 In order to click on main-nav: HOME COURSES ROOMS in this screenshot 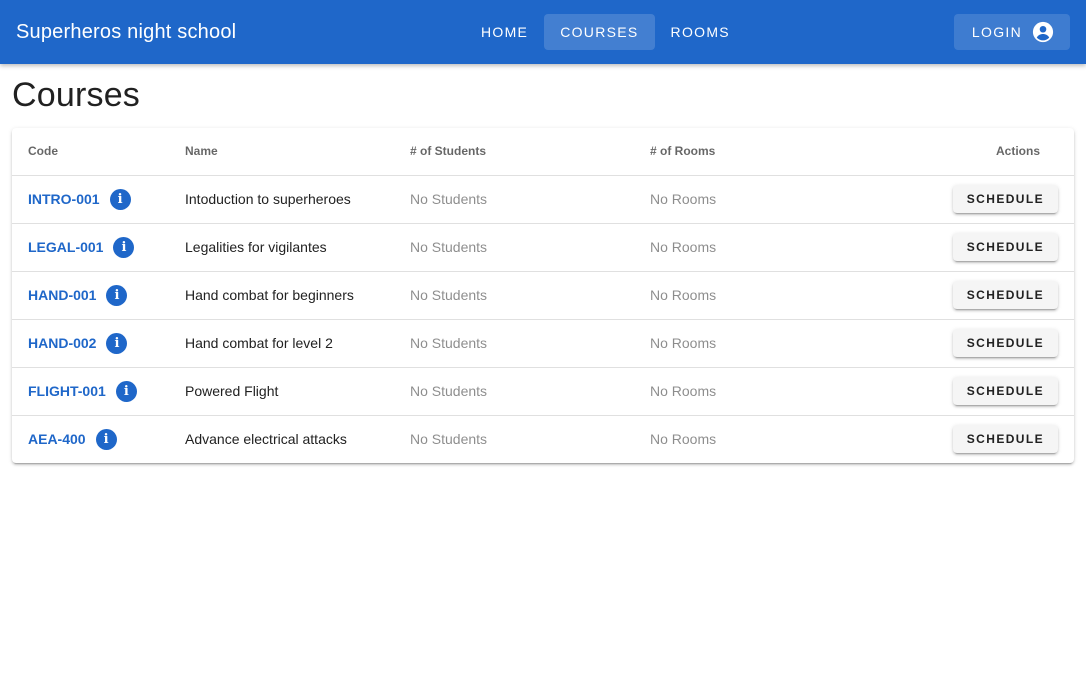, I will do `click(605, 32)`.